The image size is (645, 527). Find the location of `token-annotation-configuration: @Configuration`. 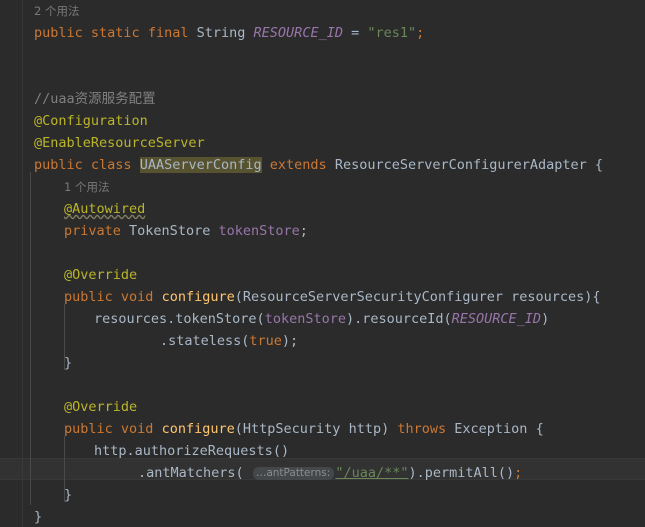

token-annotation-configuration: @Configuration is located at coordinates (91, 121).